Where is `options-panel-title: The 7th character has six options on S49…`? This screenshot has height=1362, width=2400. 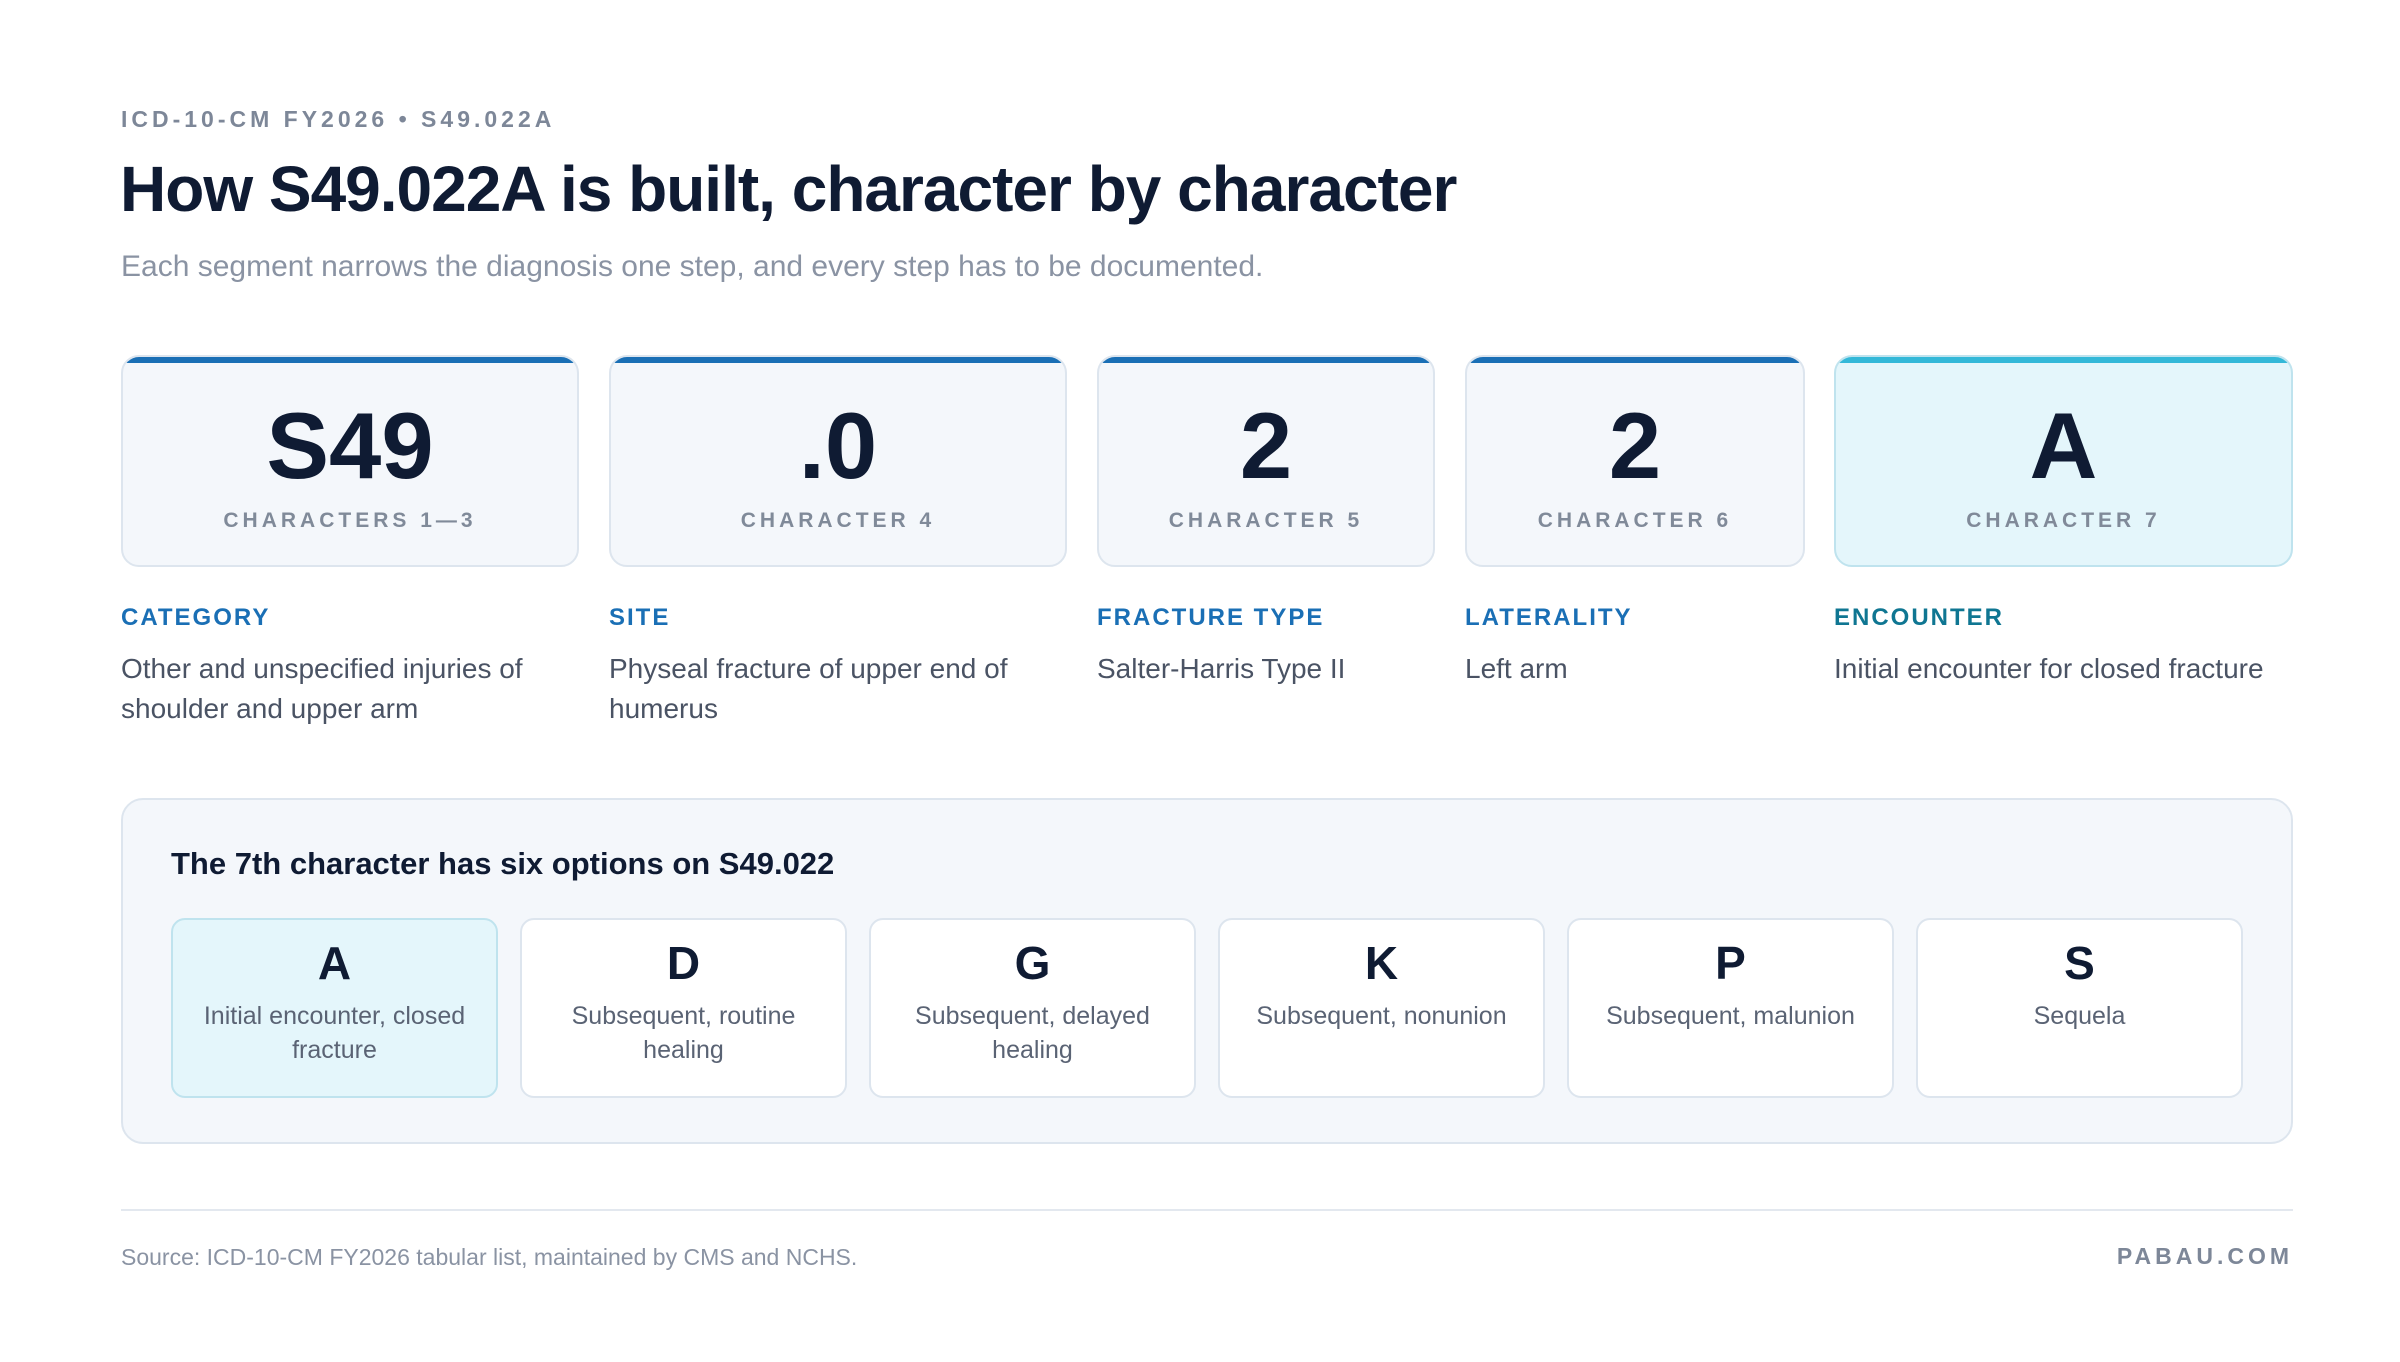
options-panel-title: The 7th character has six options on S49… is located at coordinates (503, 863).